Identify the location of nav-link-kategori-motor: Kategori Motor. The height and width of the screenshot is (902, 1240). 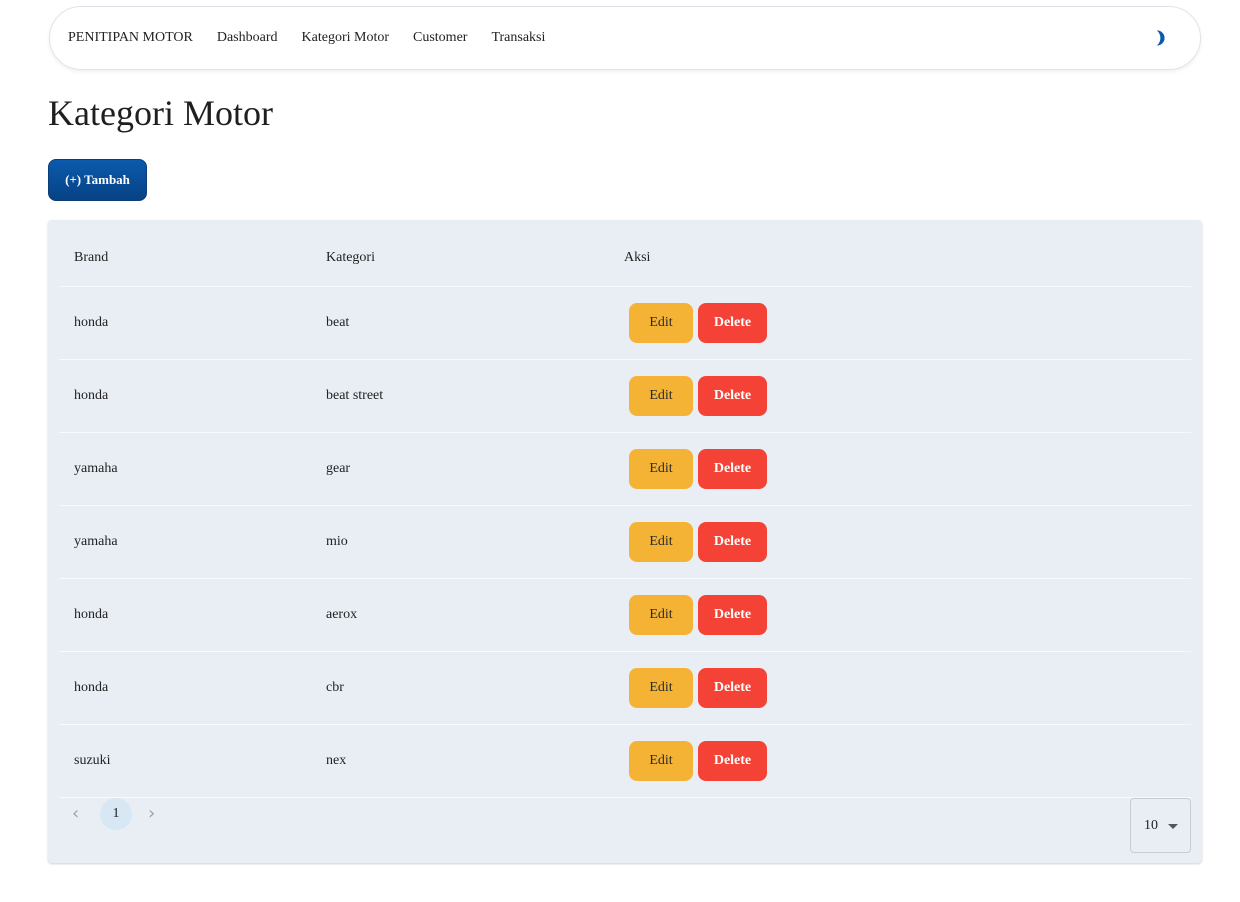
(345, 38).